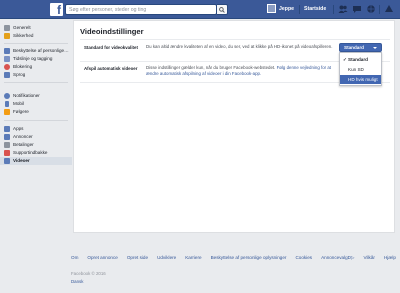  I want to click on sidebar-item-label: Mobil, so click(18, 103).